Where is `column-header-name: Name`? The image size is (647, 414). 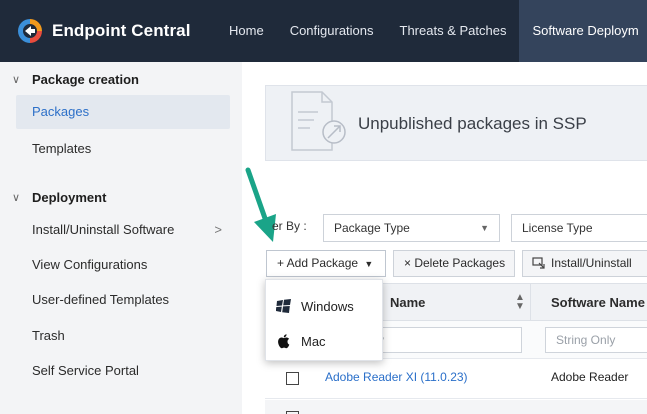 column-header-name: Name is located at coordinates (407, 303).